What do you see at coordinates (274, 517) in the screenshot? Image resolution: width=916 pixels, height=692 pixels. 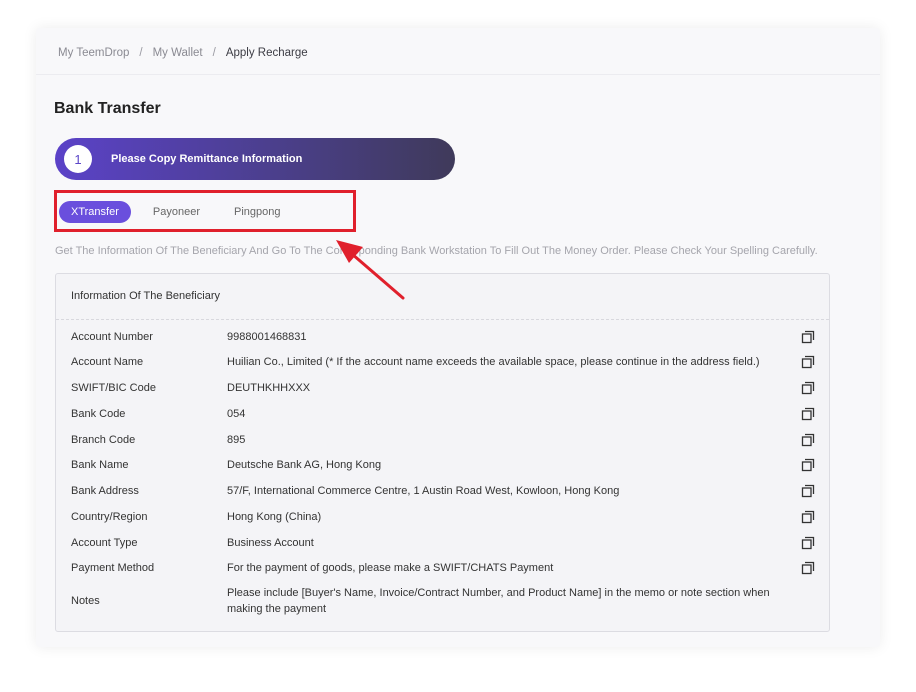 I see `field-value: Hong Kong (China)` at bounding box center [274, 517].